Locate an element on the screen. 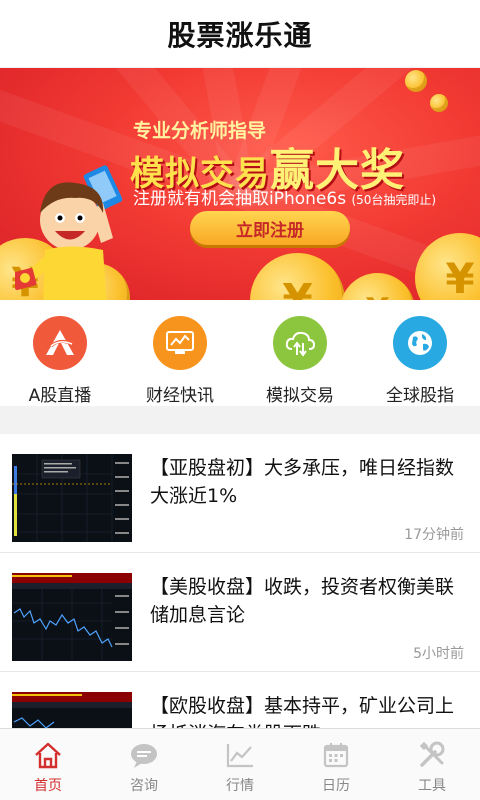  section-divider is located at coordinates (240, 420).